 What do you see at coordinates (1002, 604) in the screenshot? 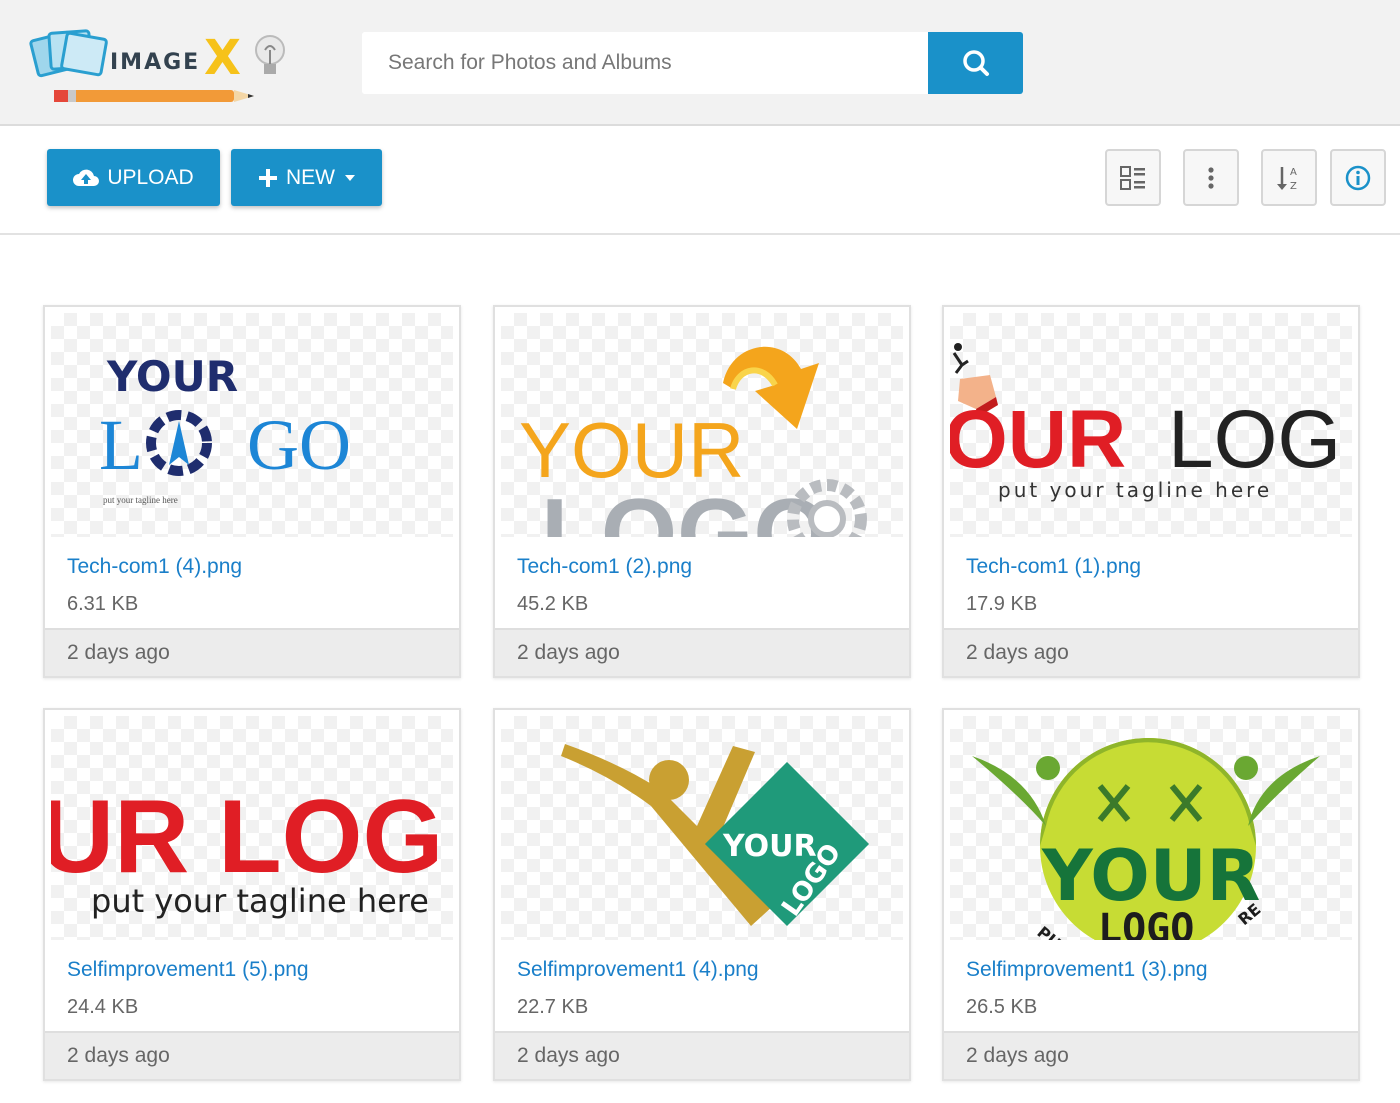
I see `file-size: 17.9 KB` at bounding box center [1002, 604].